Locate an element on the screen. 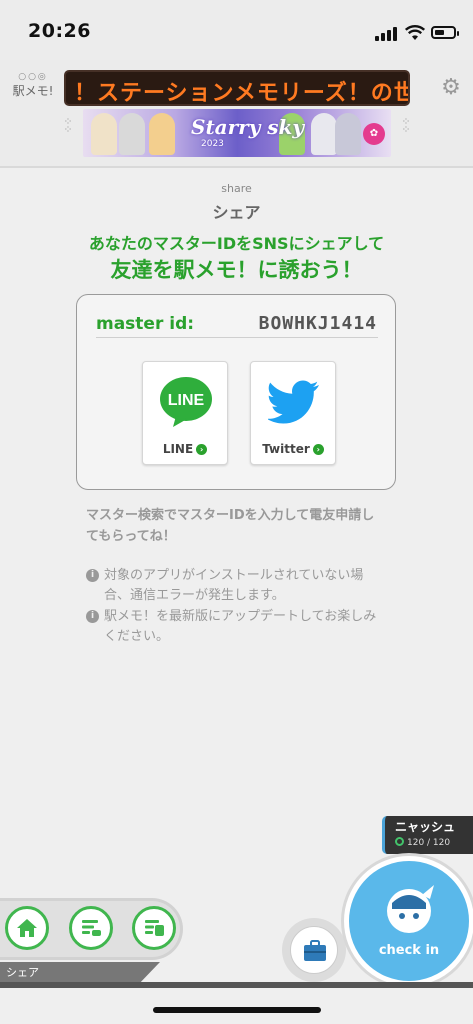 This screenshot has height=1024, width=473. ticker-text: ！ステーションメモリーズ！の世 is located at coordinates (242, 93).